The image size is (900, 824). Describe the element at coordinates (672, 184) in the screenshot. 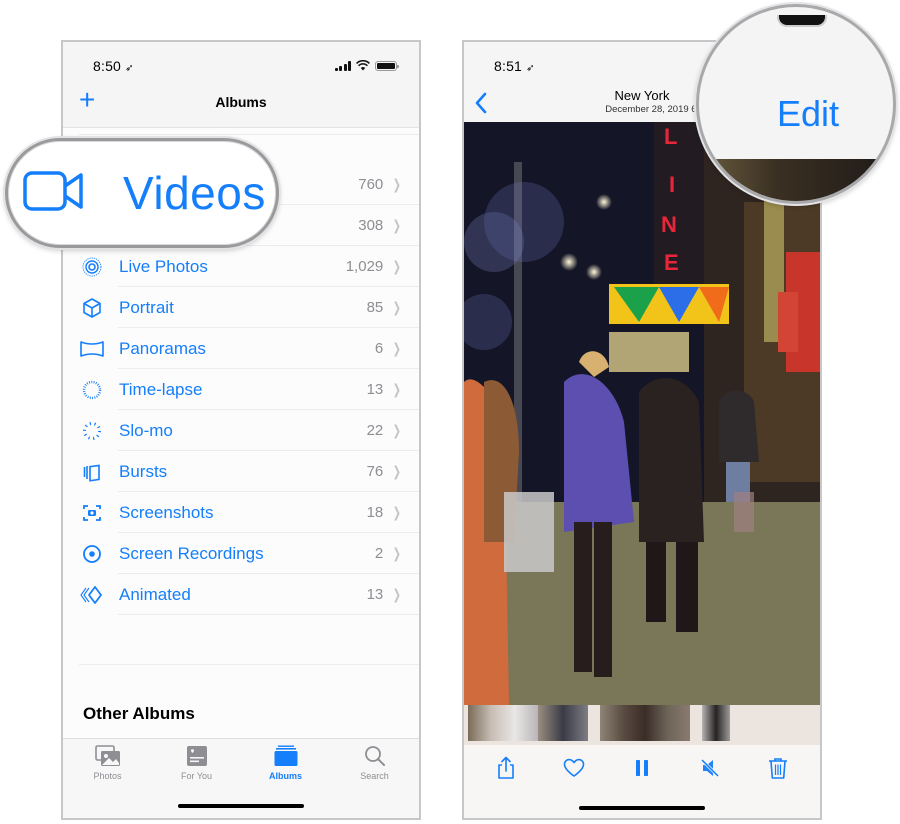

I see `svg-text: I` at that location.